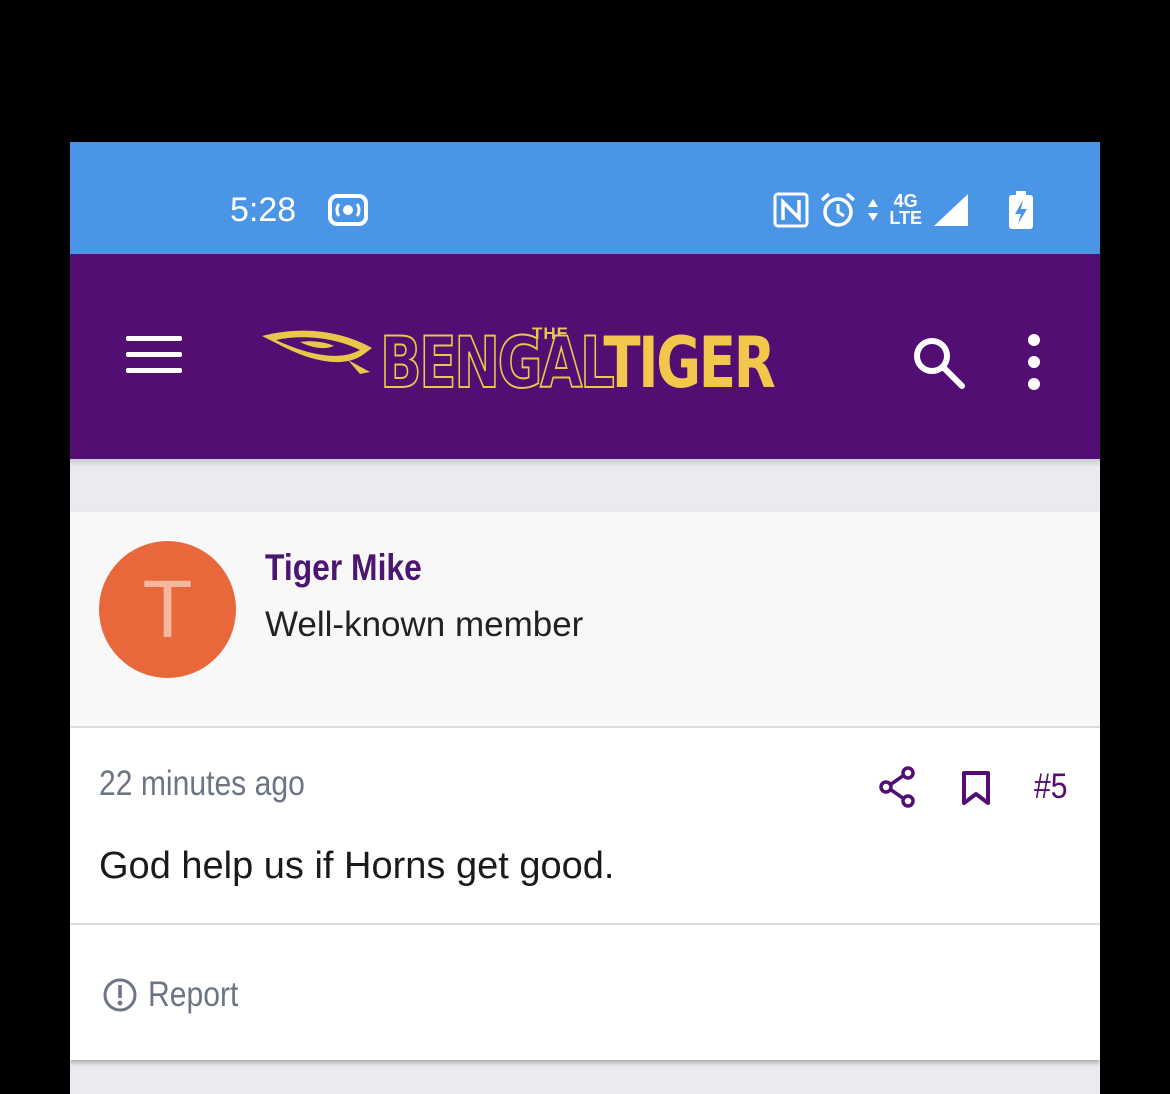 This screenshot has width=1170, height=1094. I want to click on network-type: 4G LTE, so click(905, 209).